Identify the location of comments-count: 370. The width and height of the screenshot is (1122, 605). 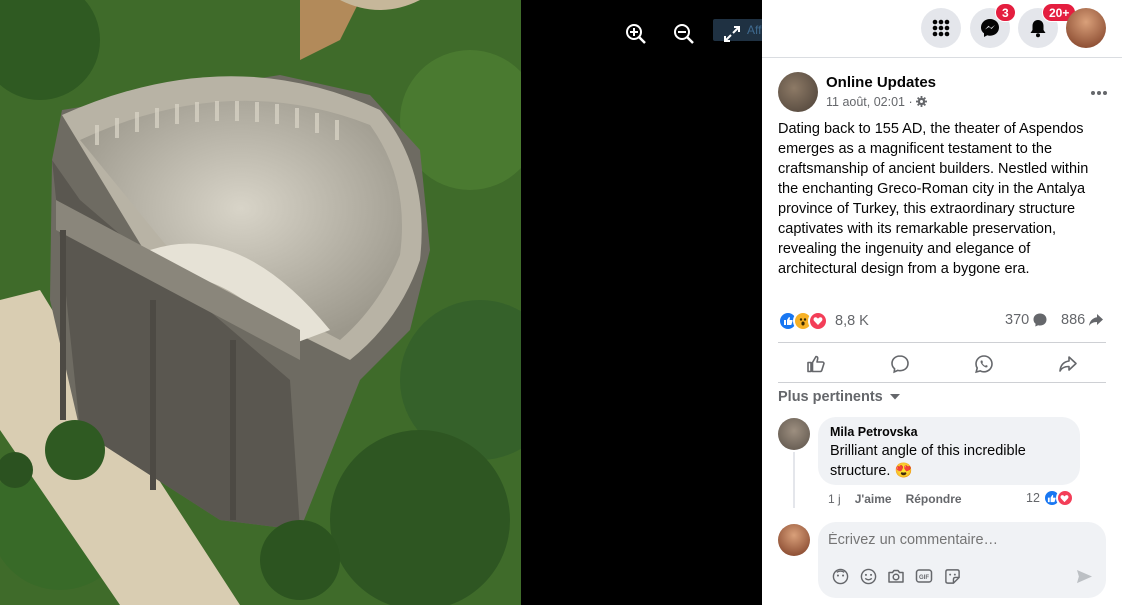
(1026, 320).